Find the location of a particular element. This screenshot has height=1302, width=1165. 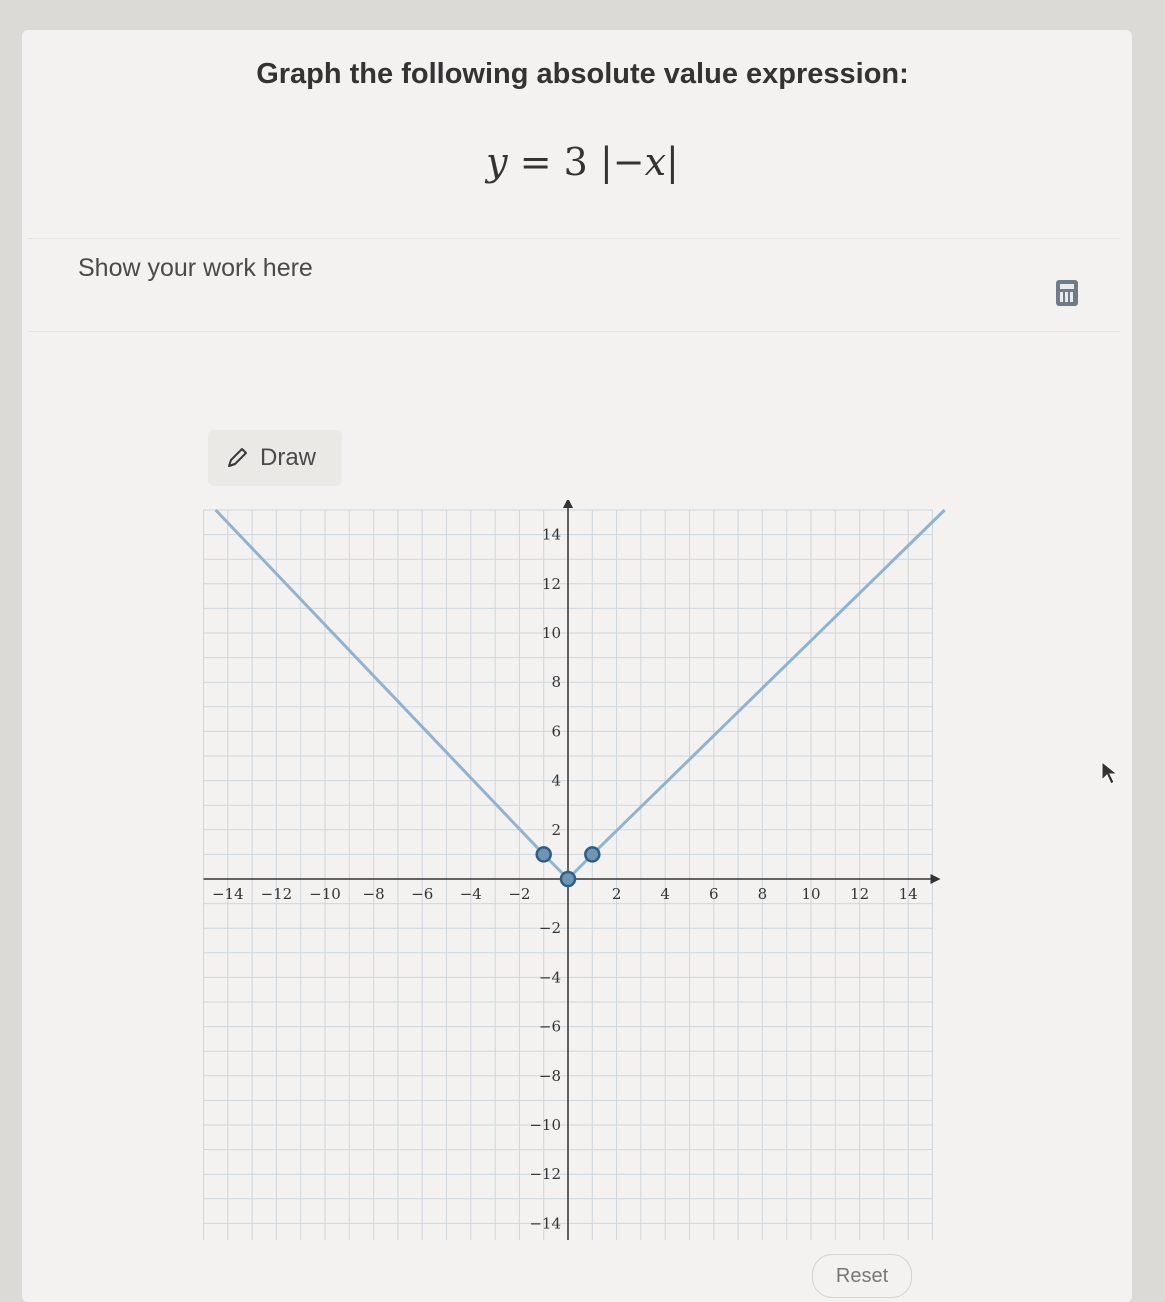

y-tick-label: 12 is located at coordinates (551, 584).